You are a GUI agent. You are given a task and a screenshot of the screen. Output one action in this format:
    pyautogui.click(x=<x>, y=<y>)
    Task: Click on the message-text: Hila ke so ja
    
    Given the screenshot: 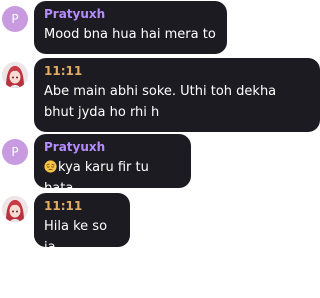 What is the action you would take?
    pyautogui.click(x=76, y=237)
    